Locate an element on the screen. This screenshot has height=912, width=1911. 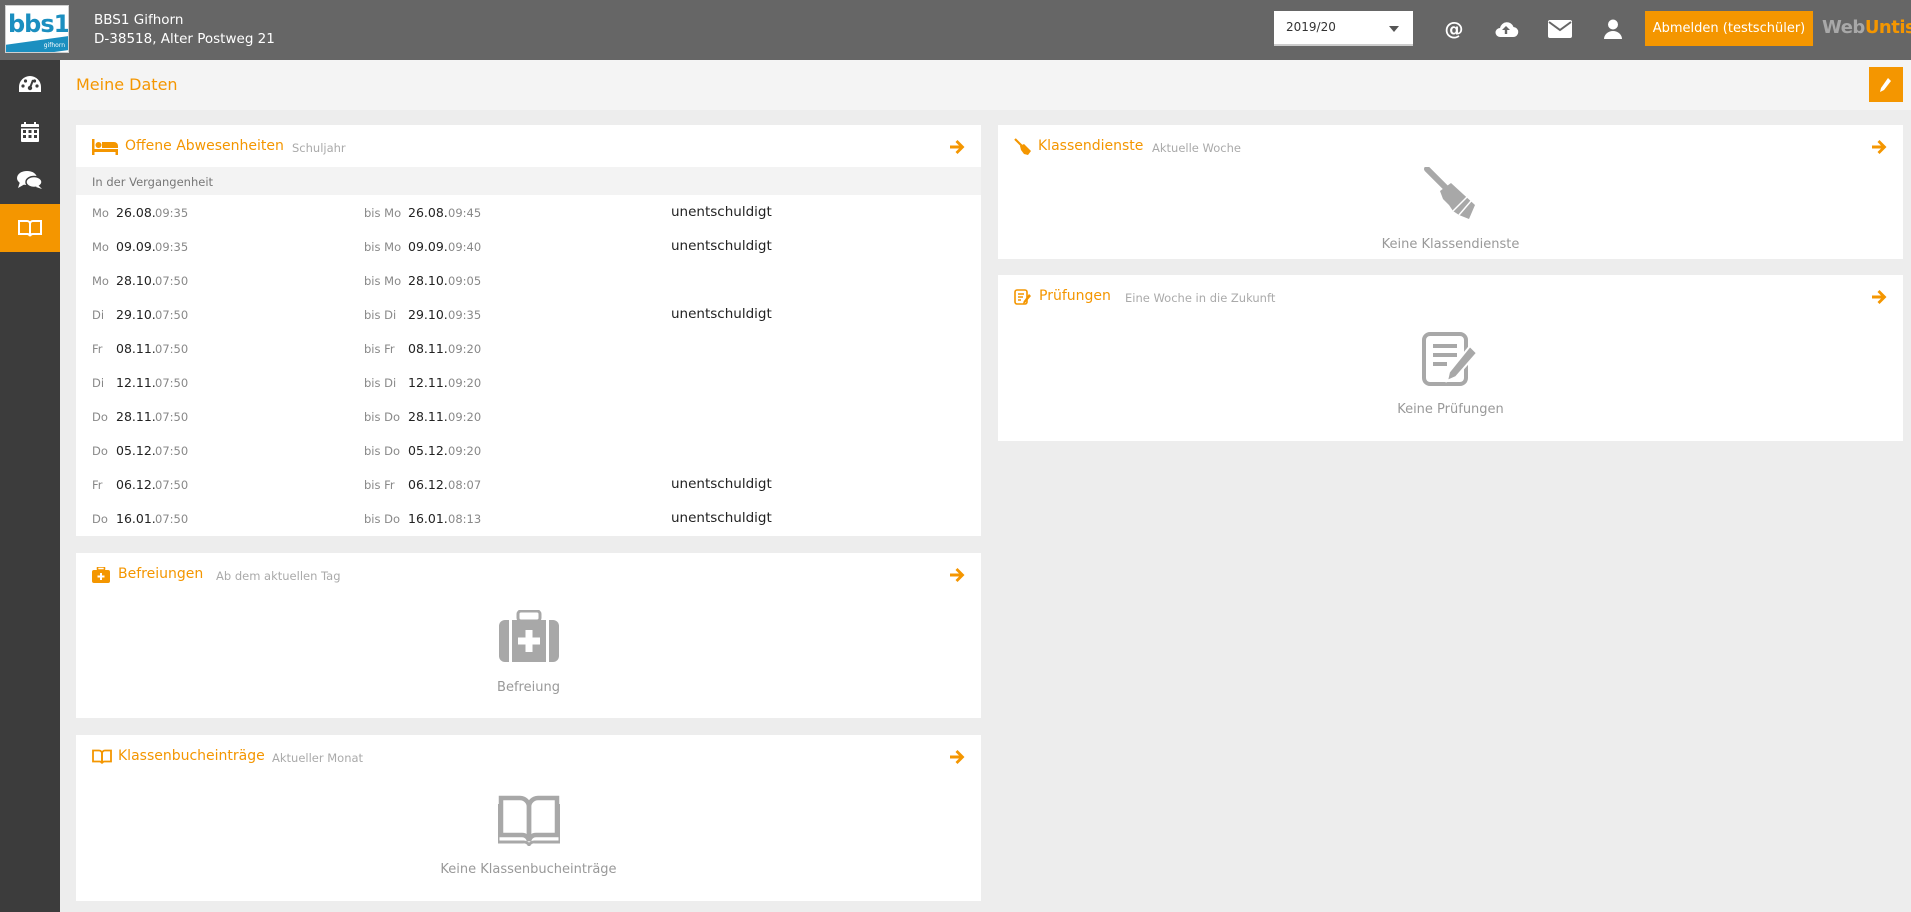
absence-date2: 26.08. is located at coordinates (428, 212).